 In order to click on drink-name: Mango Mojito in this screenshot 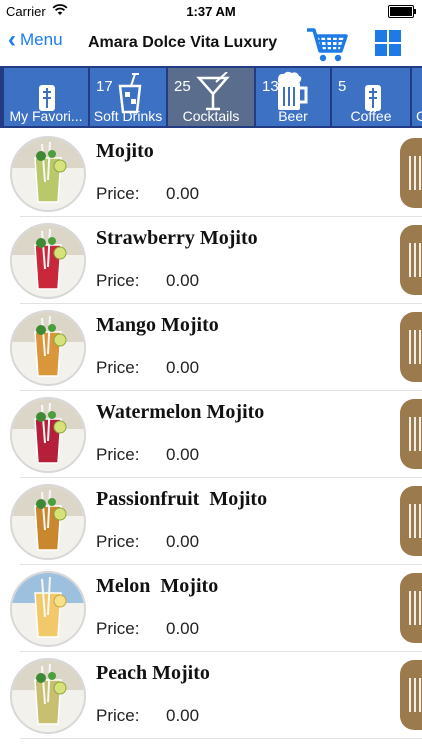, I will do `click(157, 325)`.